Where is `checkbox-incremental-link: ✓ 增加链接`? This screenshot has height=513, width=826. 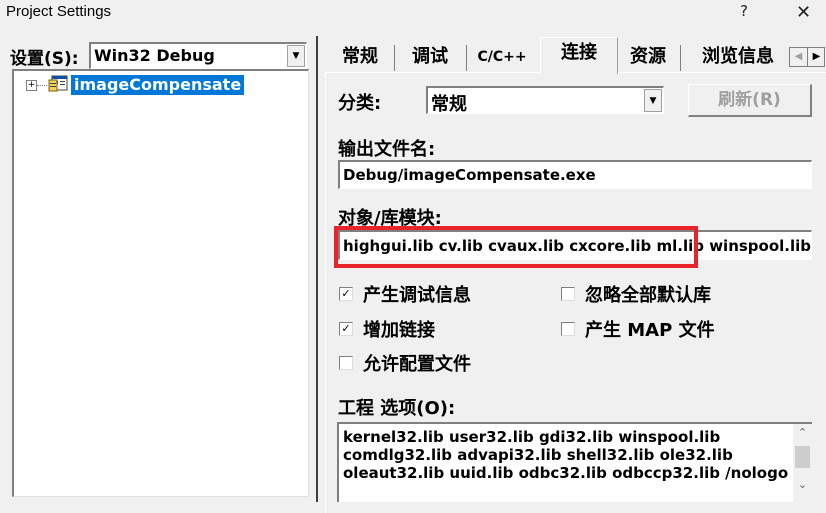 checkbox-incremental-link: ✓ 增加链接 is located at coordinates (387, 329).